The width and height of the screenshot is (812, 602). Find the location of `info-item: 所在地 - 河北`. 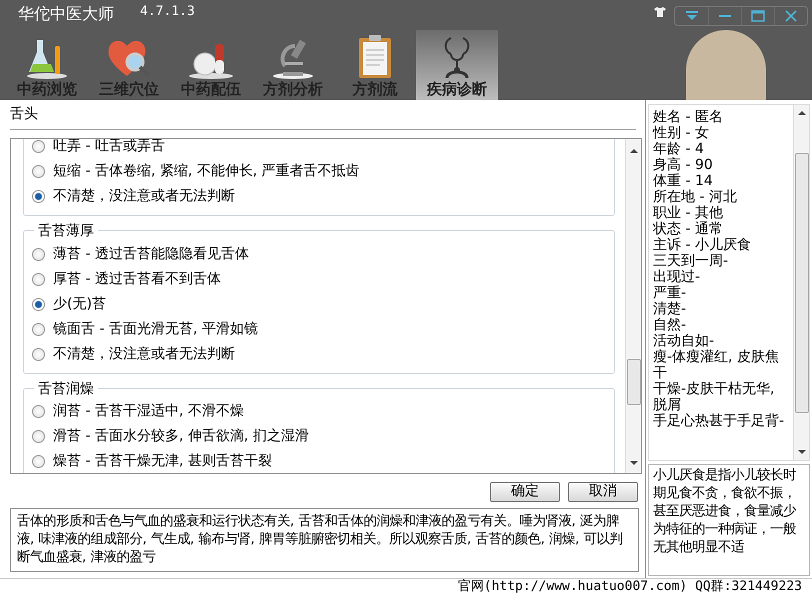

info-item: 所在地 - 河北 is located at coordinates (721, 197).